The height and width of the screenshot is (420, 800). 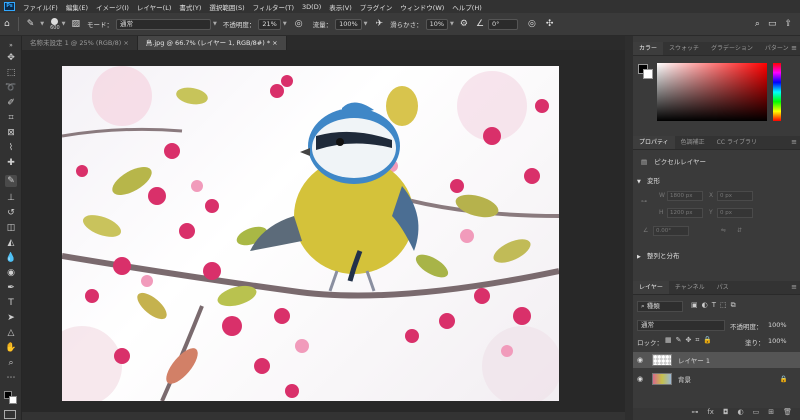 What do you see at coordinates (11, 318) in the screenshot?
I see `path-selection-tool-icon: ➤` at bounding box center [11, 318].